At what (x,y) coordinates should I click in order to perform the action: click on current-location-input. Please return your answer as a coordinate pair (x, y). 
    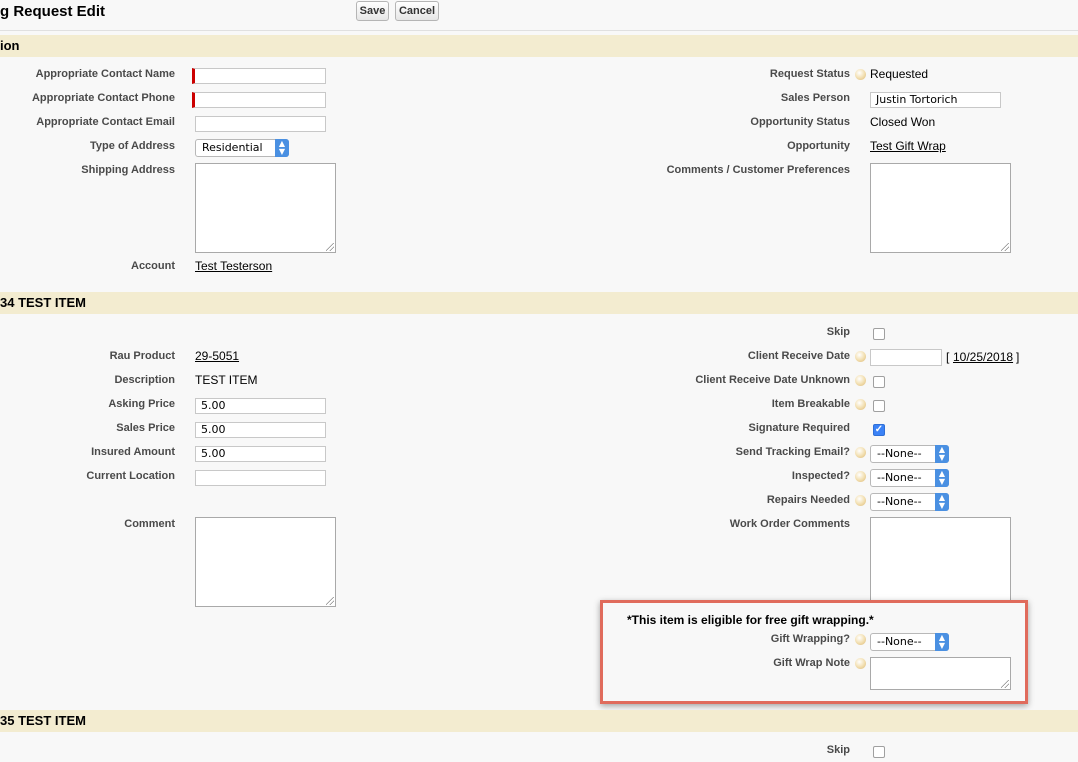
    Looking at the image, I should click on (260, 478).